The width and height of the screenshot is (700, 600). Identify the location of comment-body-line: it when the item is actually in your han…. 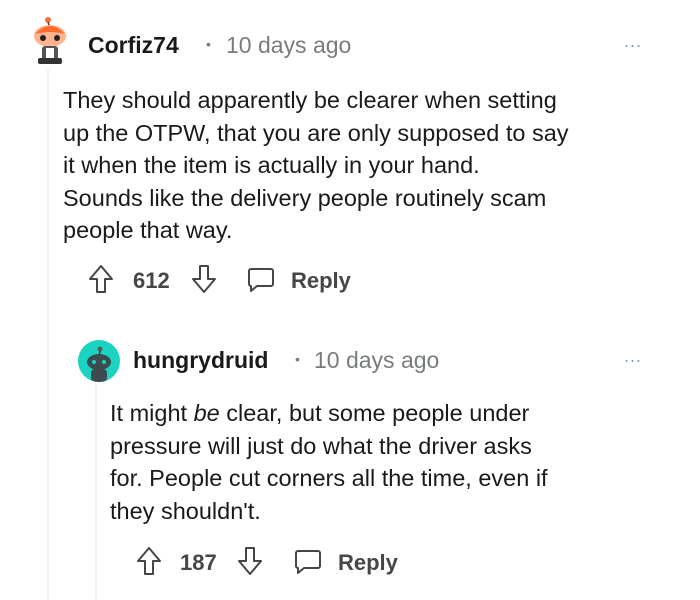
(271, 165).